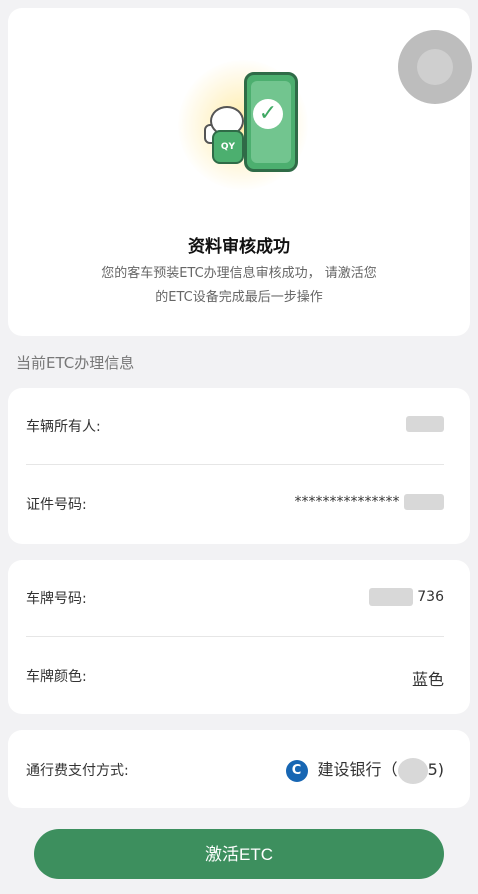  Describe the element at coordinates (235, 678) in the screenshot. I see `plate-color-row: 车牌颜色: 蓝色` at that location.